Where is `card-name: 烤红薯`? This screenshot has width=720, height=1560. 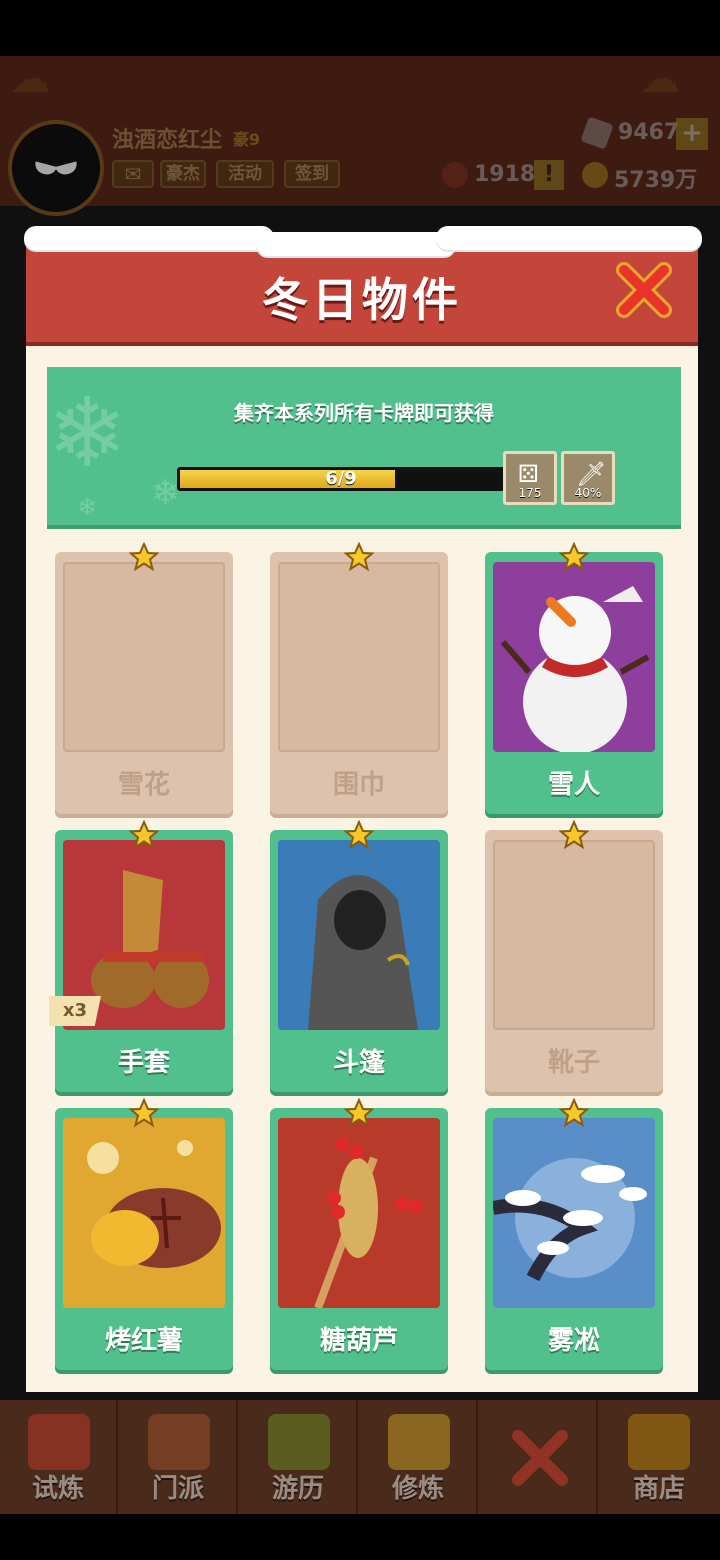
card-name: 烤红薯 is located at coordinates (143, 1341).